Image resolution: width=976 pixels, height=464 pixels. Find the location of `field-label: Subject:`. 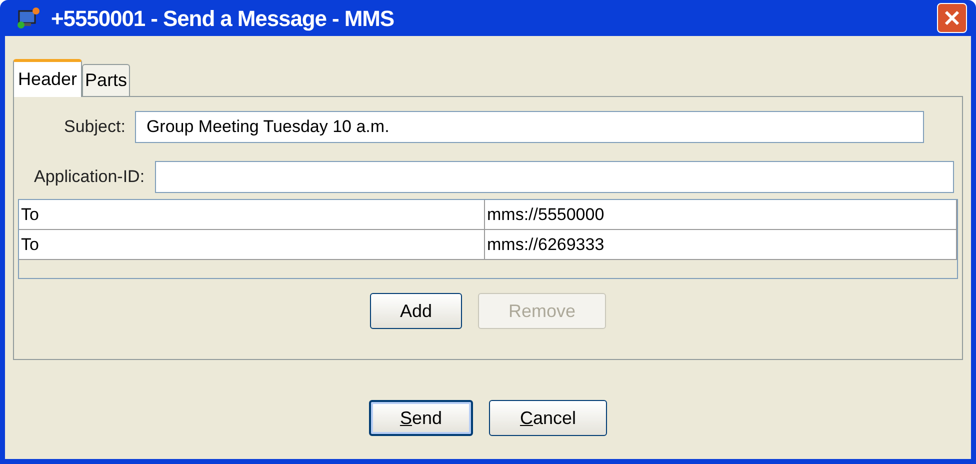

field-label: Subject: is located at coordinates (95, 127).